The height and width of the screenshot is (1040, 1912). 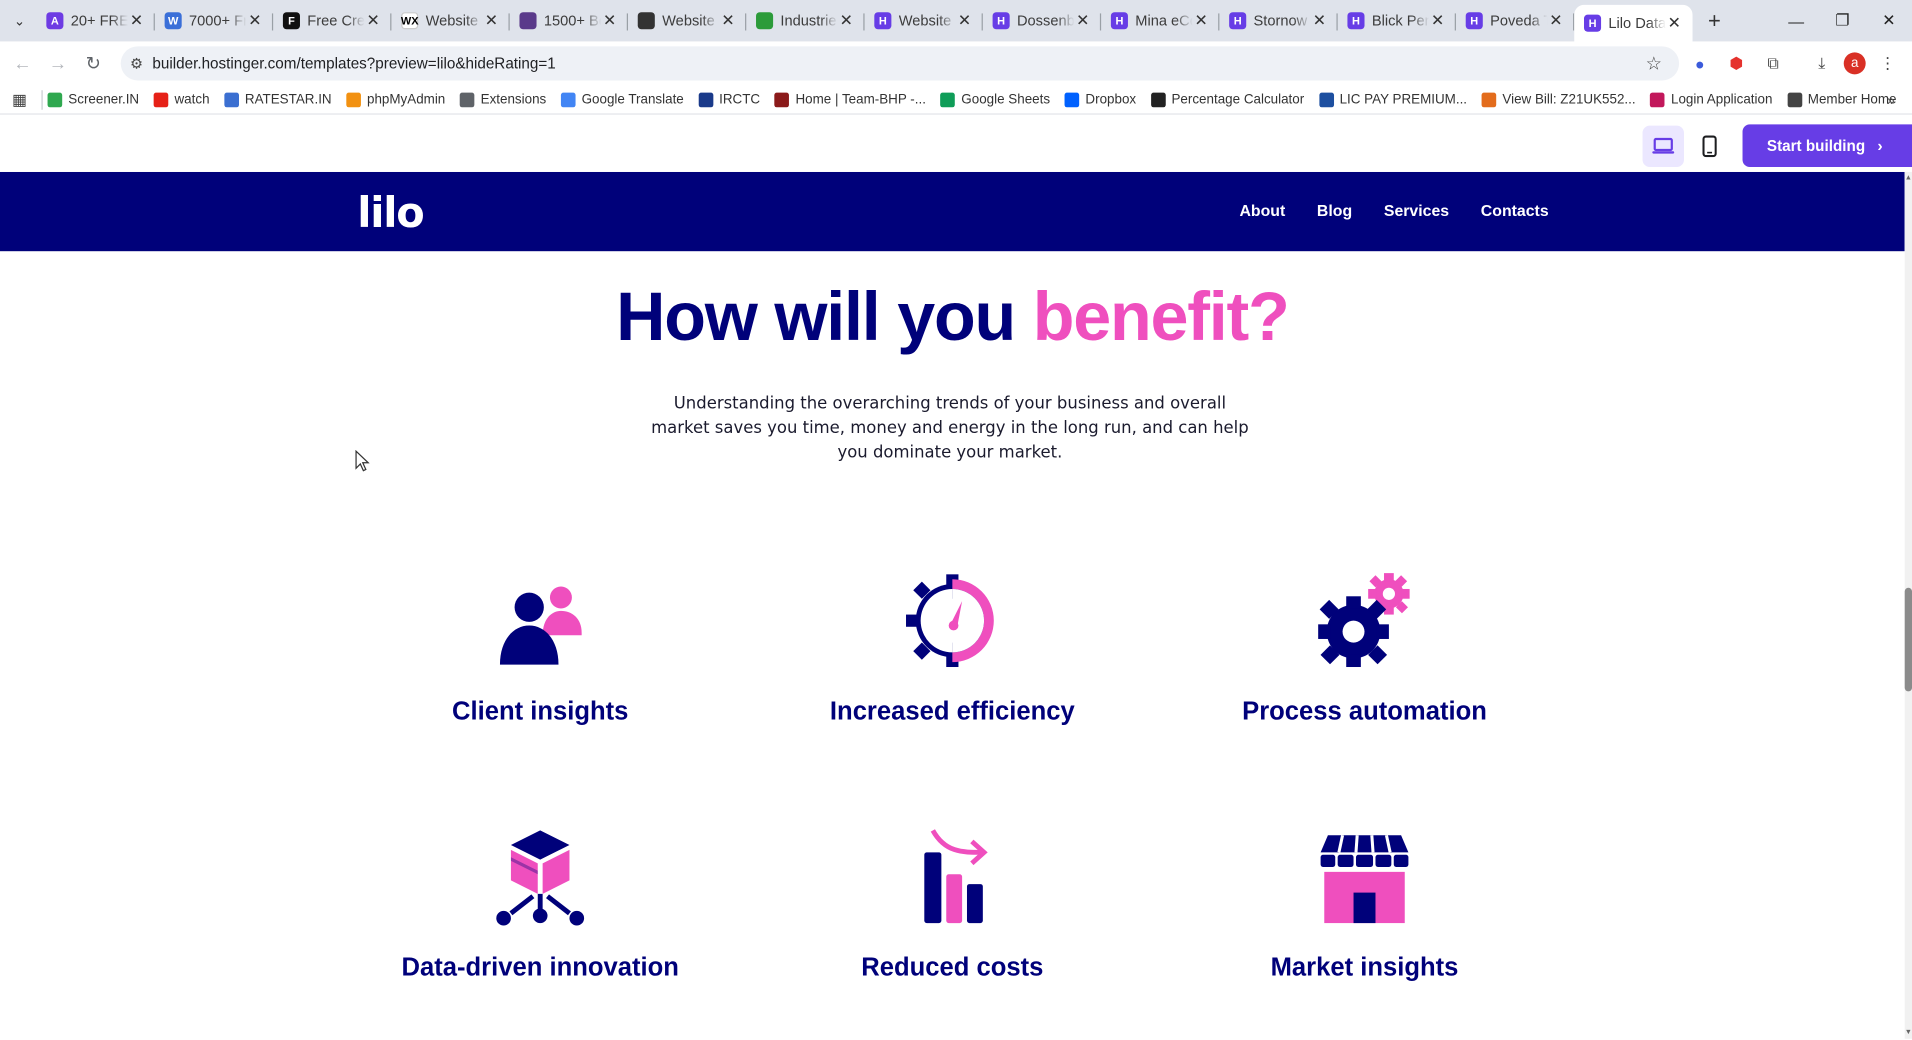 I want to click on extensions-puzzle-icon: ⧉, so click(x=1772, y=63).